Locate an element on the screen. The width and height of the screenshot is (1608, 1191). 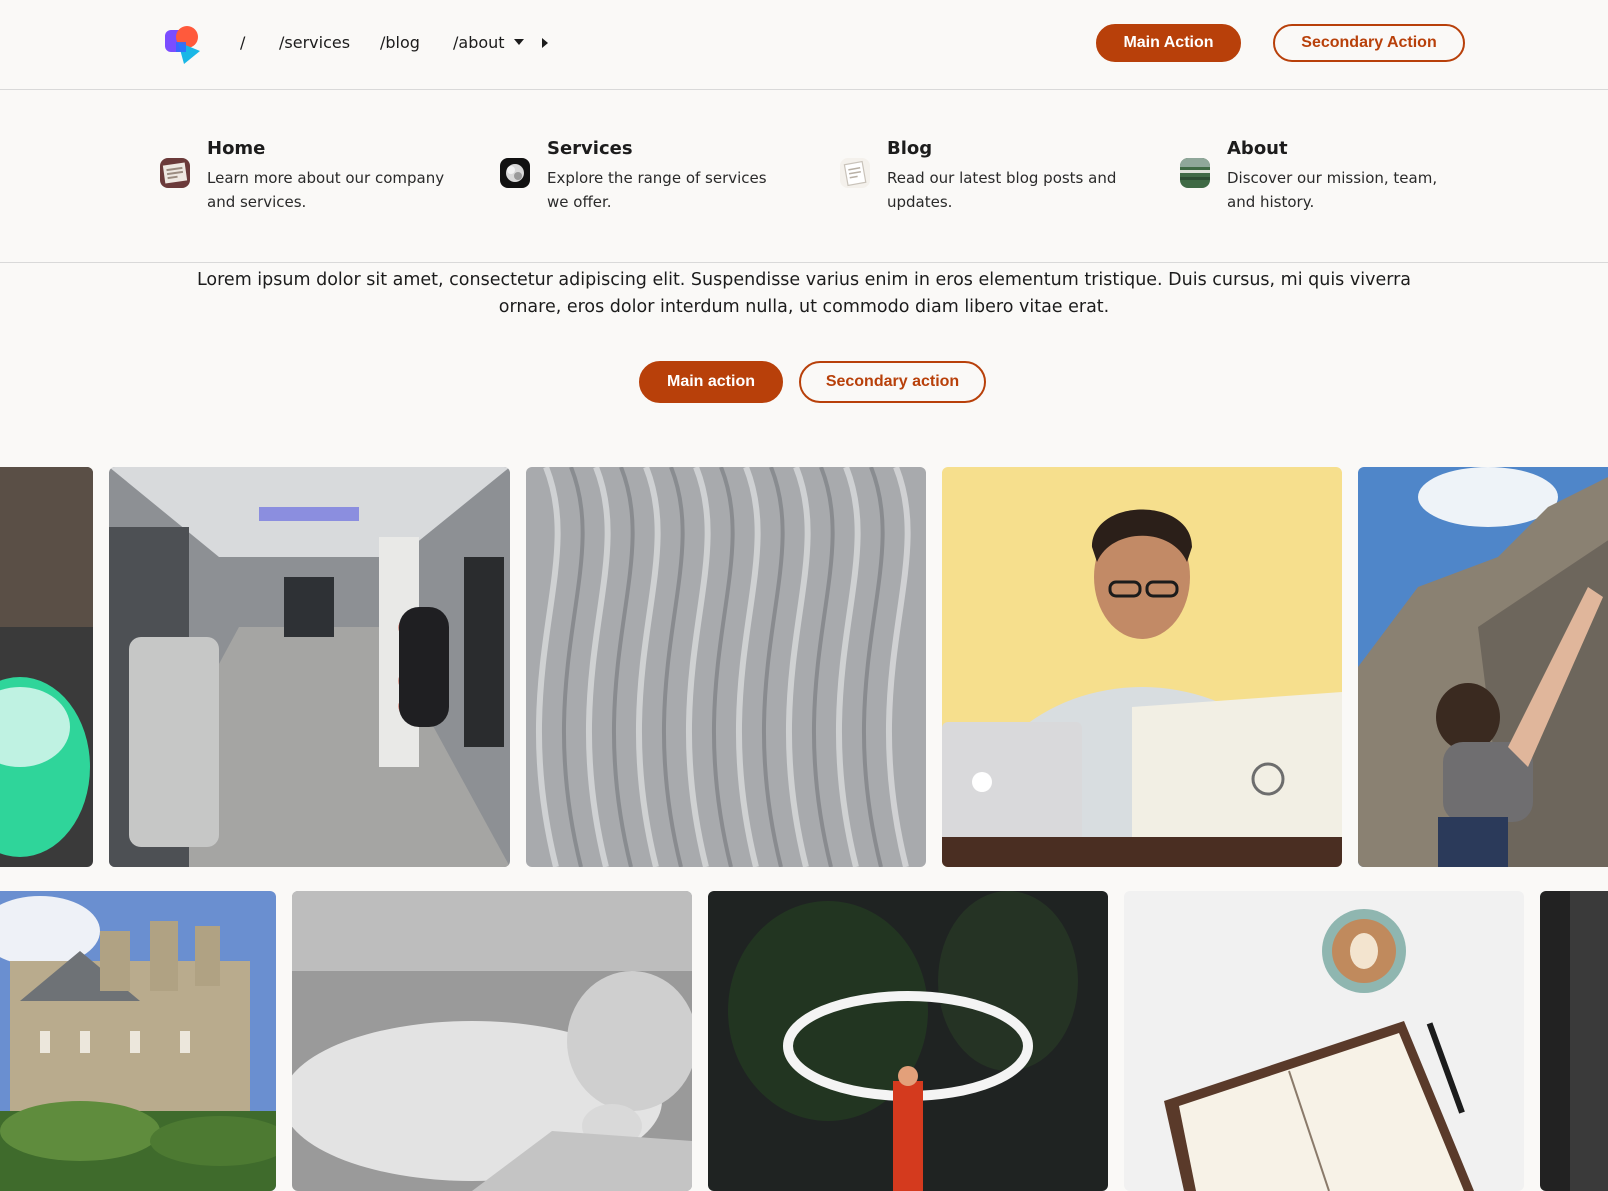
landscape-icon is located at coordinates (1195, 173).